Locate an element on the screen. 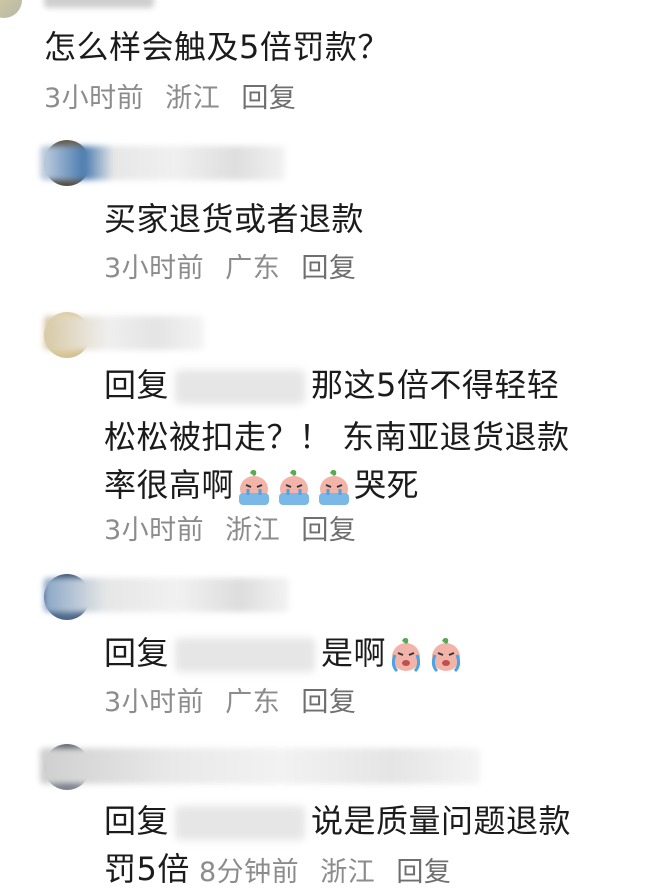 Image resolution: width=655 pixels, height=896 pixels. comment-text: 怎么样会触及5倍罚款？ is located at coordinates (217, 47).